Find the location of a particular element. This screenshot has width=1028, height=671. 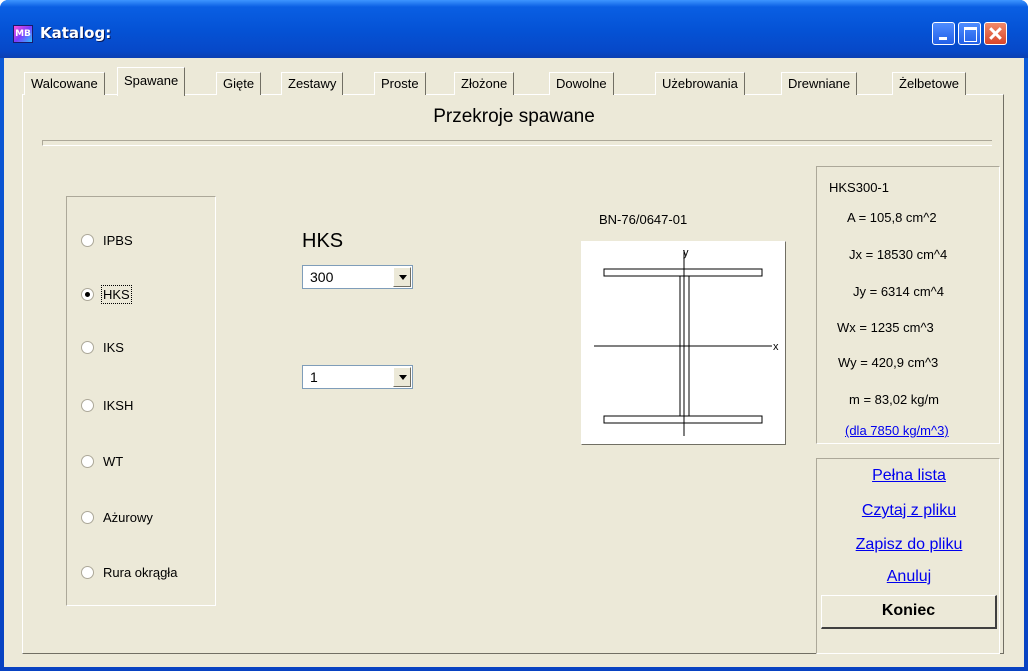

cross-section-drawing: y x is located at coordinates (683, 343).